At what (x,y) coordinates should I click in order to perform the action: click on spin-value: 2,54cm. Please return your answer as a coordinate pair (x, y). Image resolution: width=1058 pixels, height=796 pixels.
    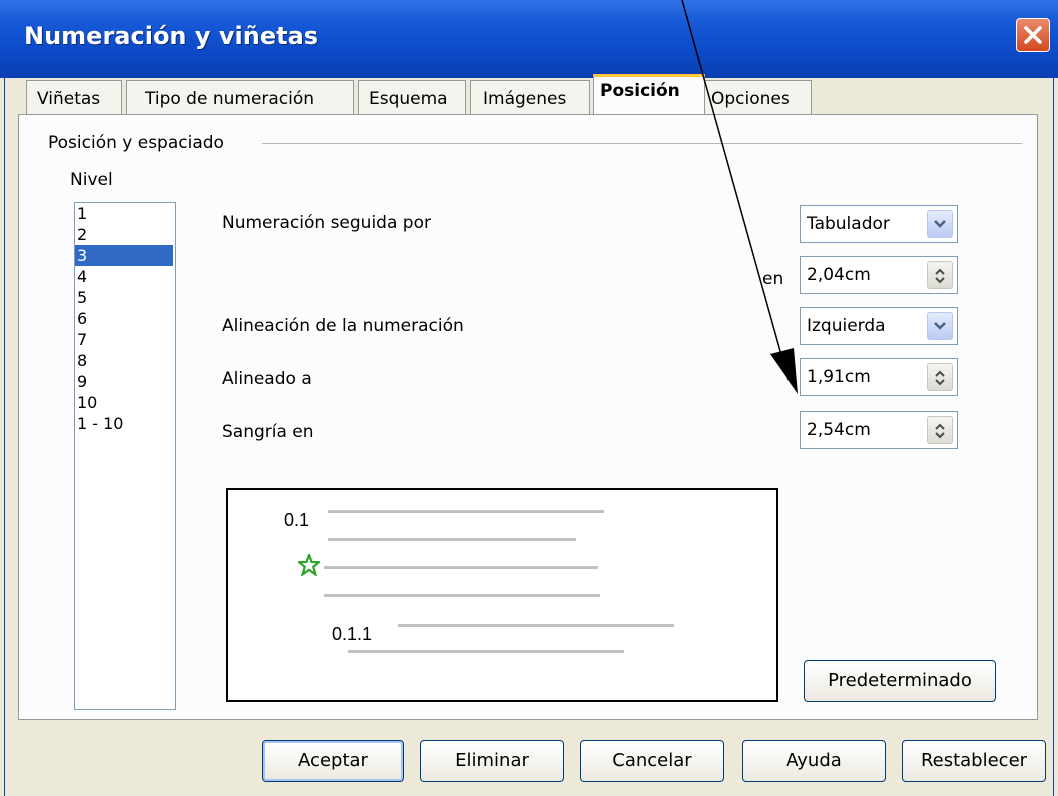
    Looking at the image, I should click on (839, 430).